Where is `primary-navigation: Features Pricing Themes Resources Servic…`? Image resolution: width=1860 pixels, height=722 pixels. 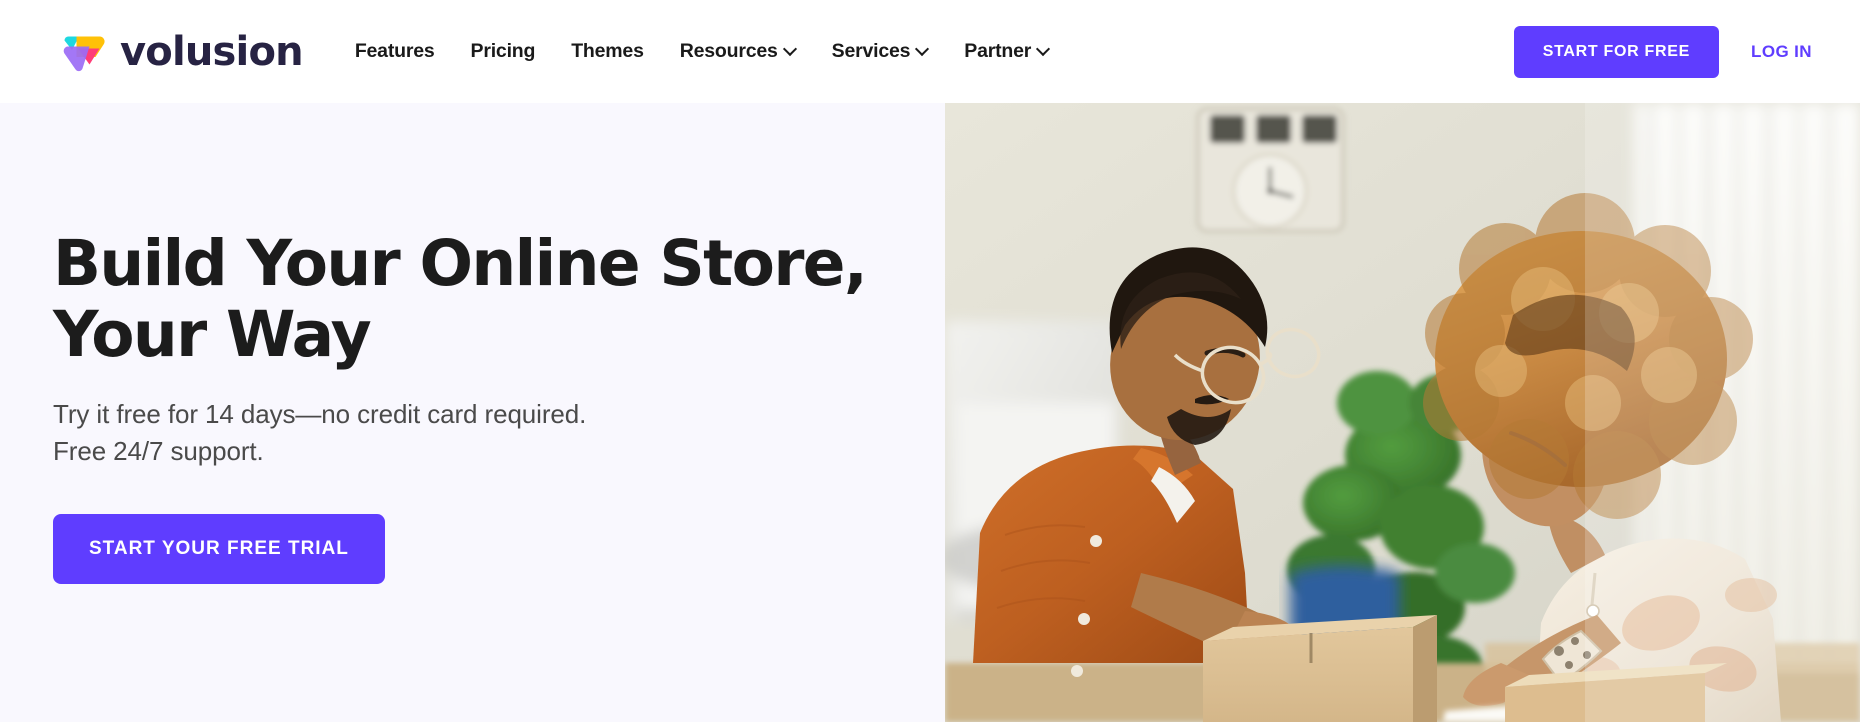
primary-navigation: Features Pricing Themes Resources Servic… is located at coordinates (702, 51).